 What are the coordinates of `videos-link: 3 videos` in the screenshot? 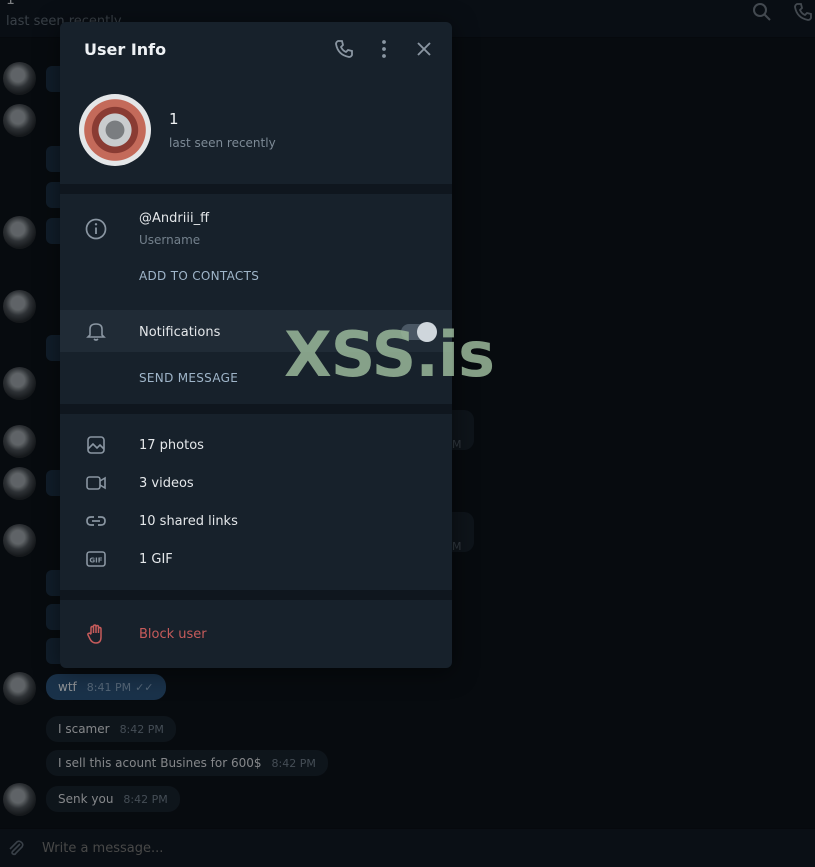 It's located at (166, 483).